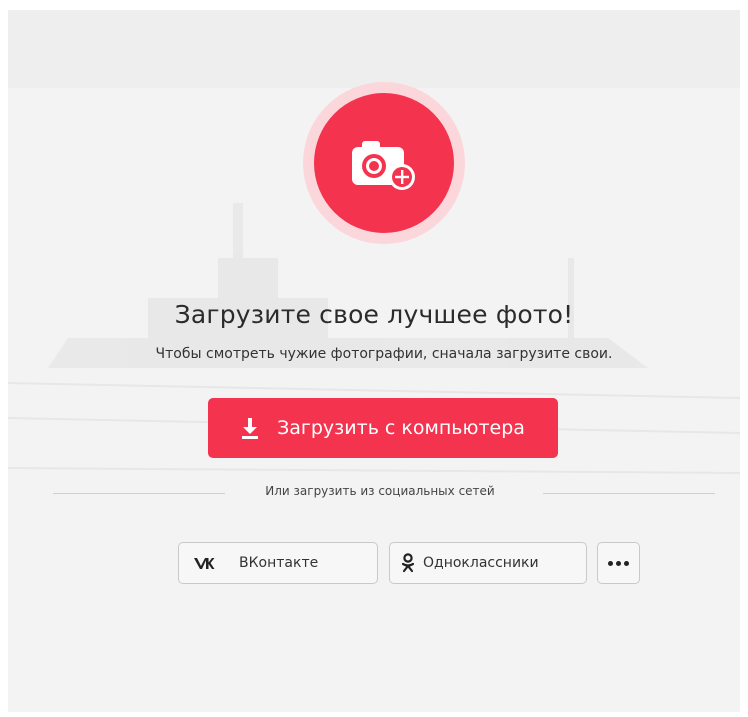  Describe the element at coordinates (139, 493) in the screenshot. I see `divider-line-left` at that location.